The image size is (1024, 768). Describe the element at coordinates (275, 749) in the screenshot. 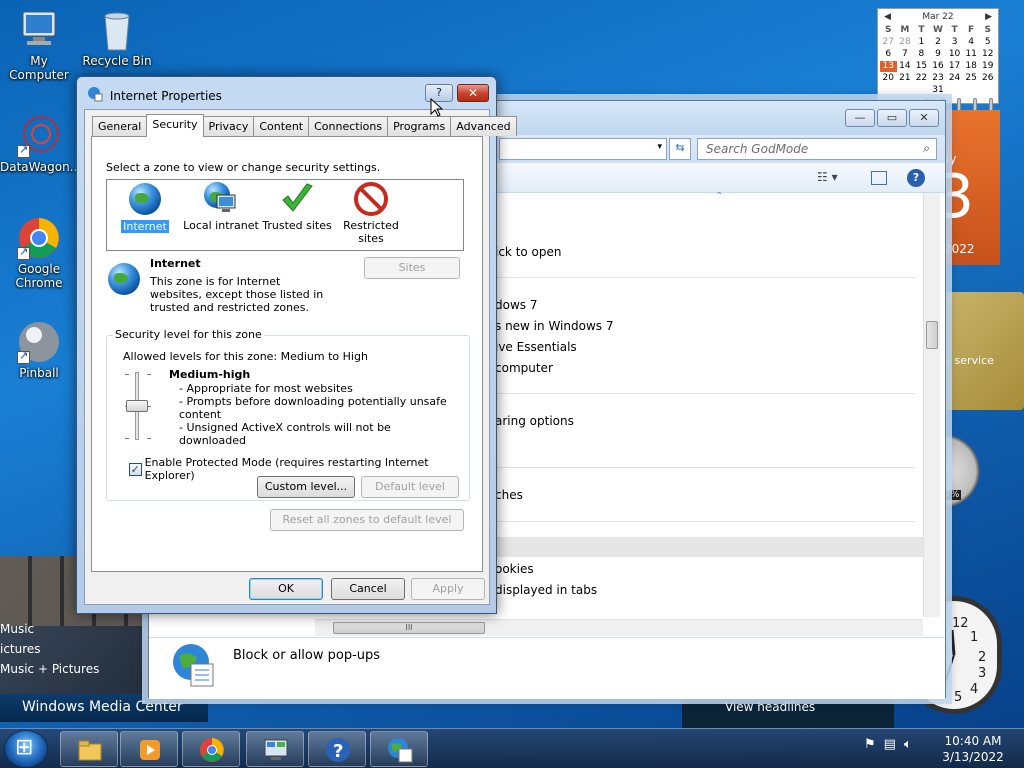

I see `taskbar-control-panel-button` at that location.